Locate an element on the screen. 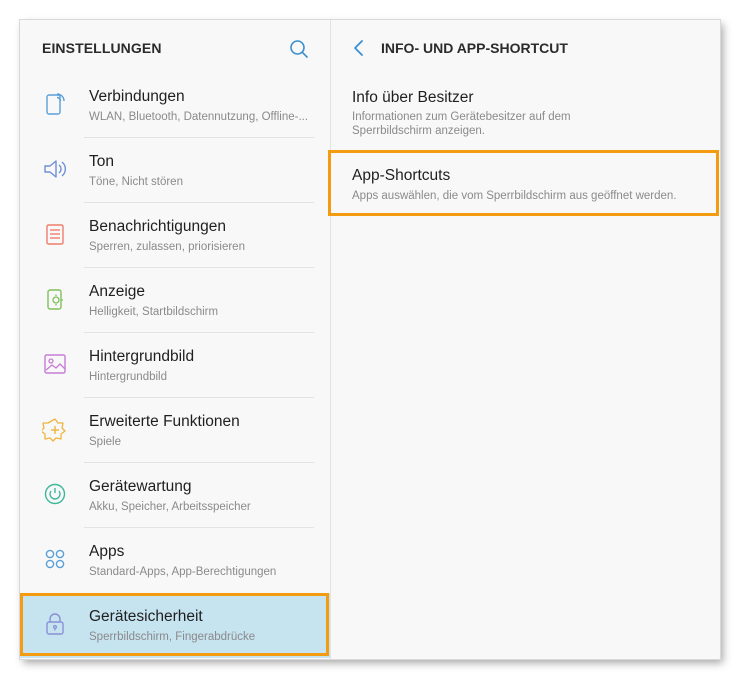 Image resolution: width=740 pixels, height=679 pixels. notification-icon is located at coordinates (55, 234).